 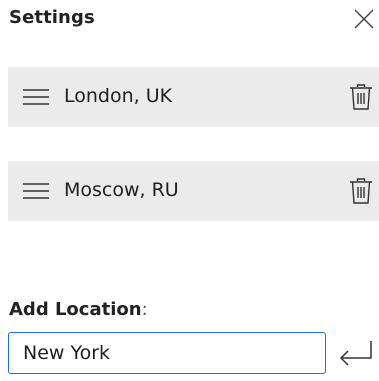 I want to click on add-location-label: Add Location:, so click(x=78, y=309).